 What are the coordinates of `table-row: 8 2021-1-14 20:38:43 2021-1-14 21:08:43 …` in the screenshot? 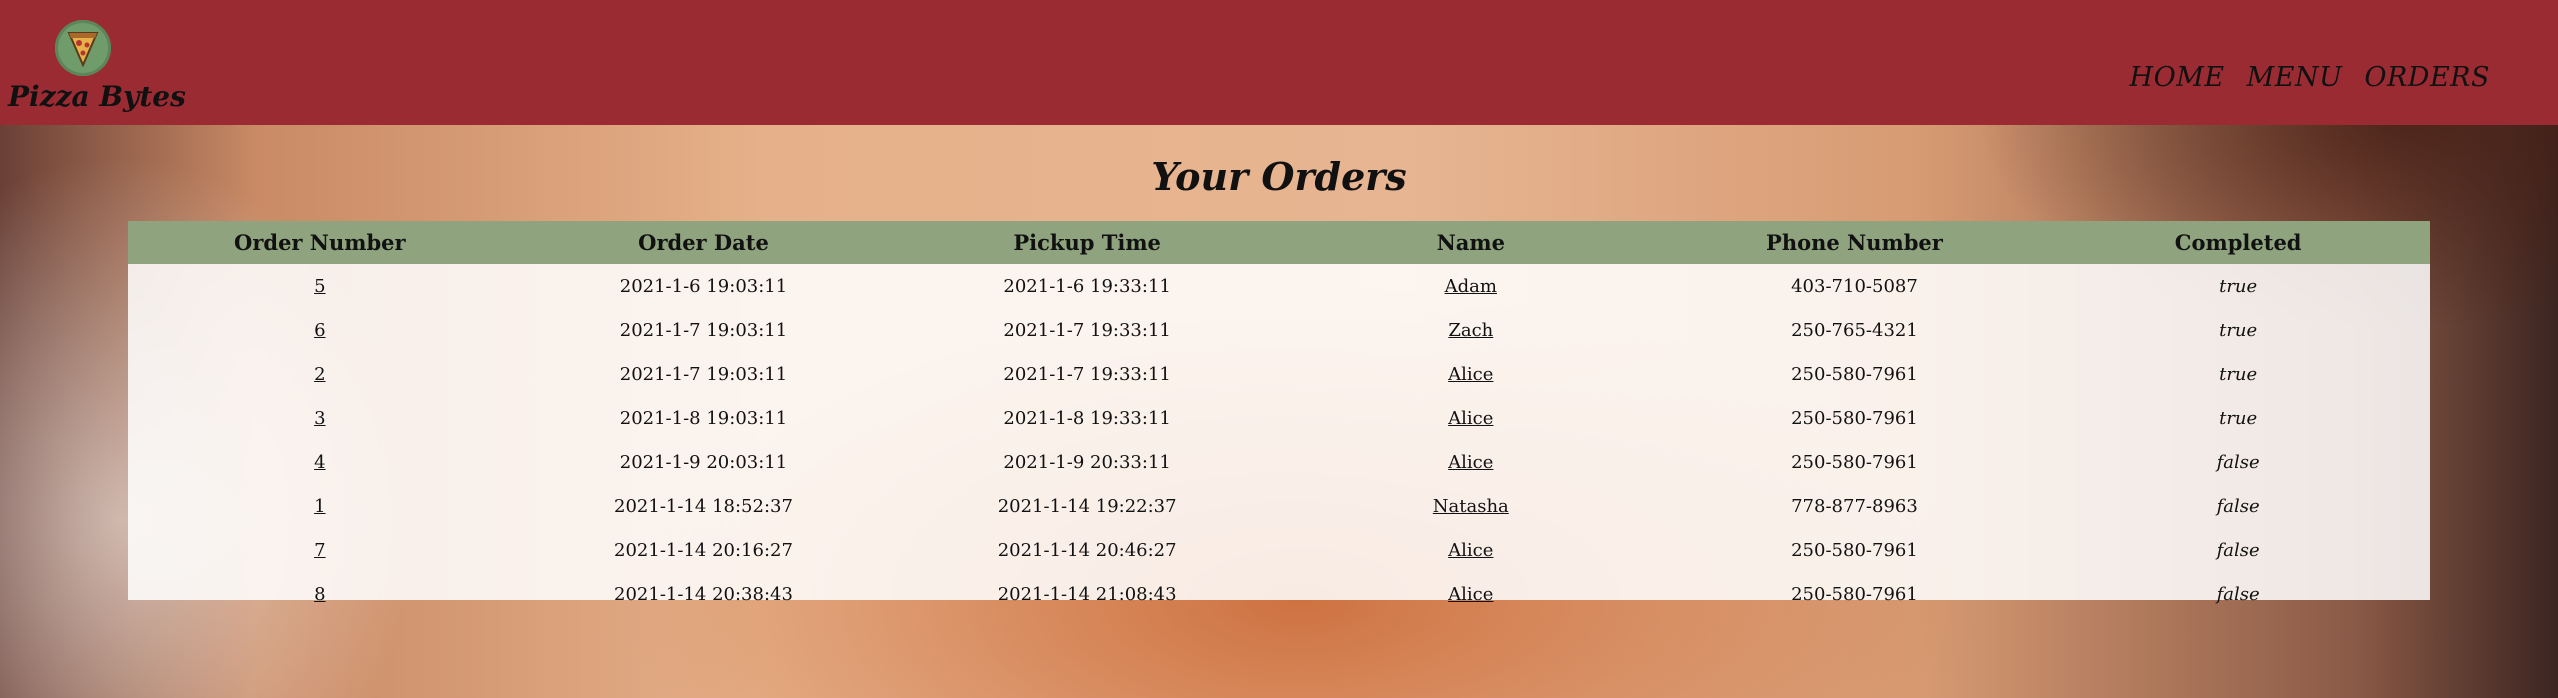 It's located at (1279, 594).